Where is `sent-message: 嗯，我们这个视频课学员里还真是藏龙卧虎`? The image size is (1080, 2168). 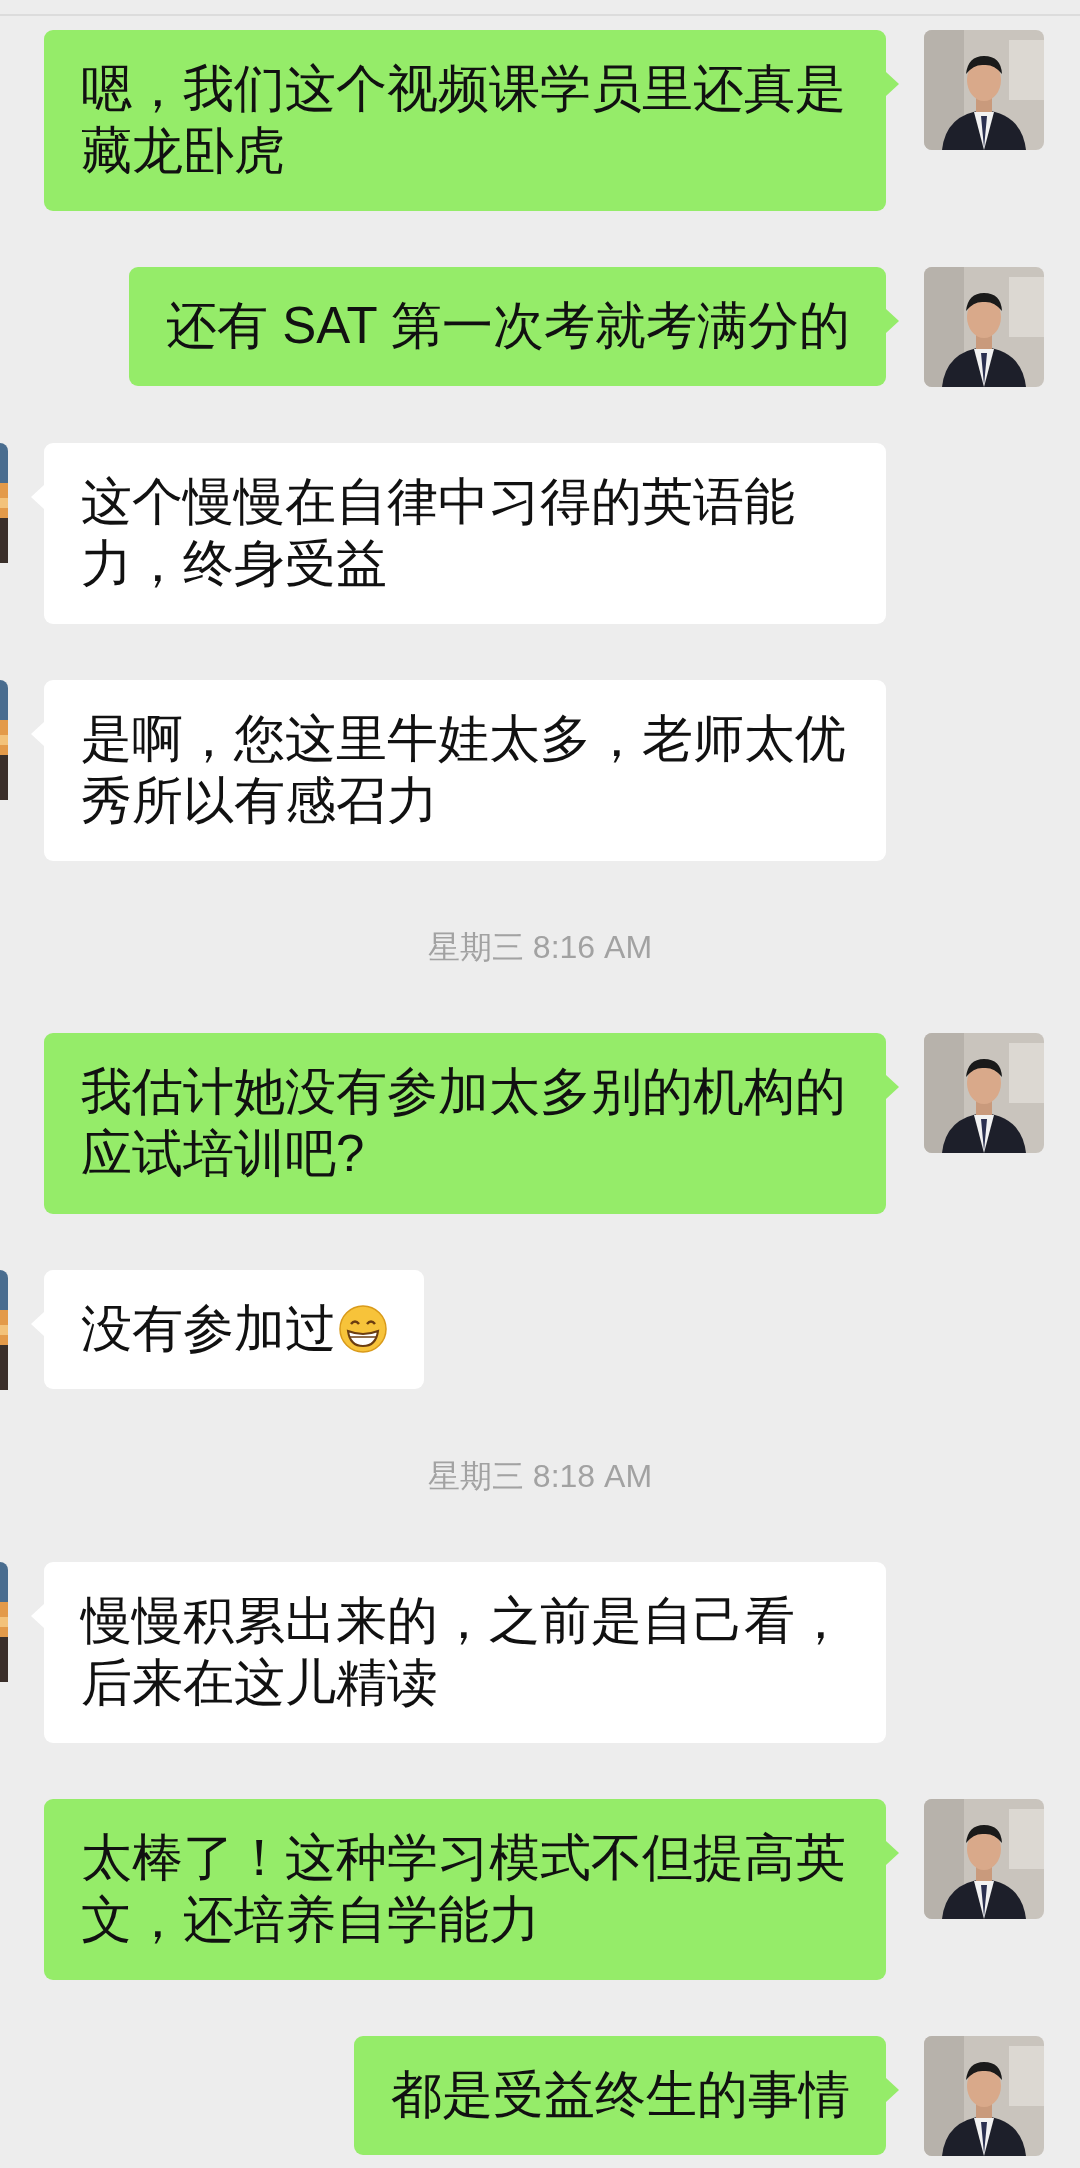 sent-message: 嗯，我们这个视频课学员里还真是藏龙卧虎 is located at coordinates (465, 120).